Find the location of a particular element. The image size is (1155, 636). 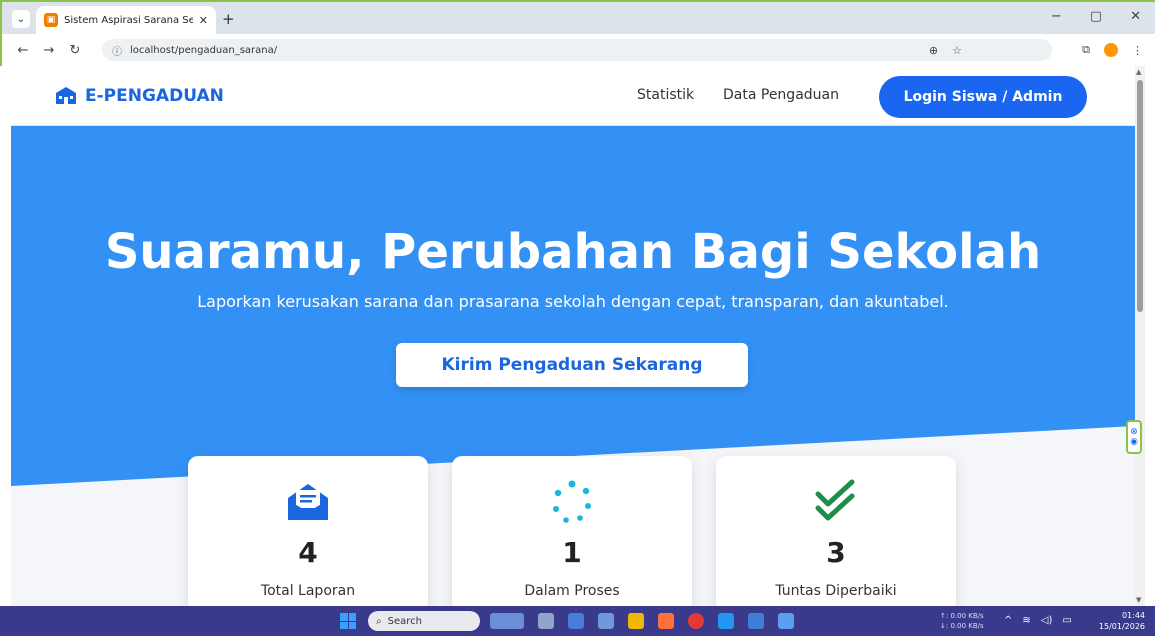

stat-value-resolved: 3 is located at coordinates (836, 552).